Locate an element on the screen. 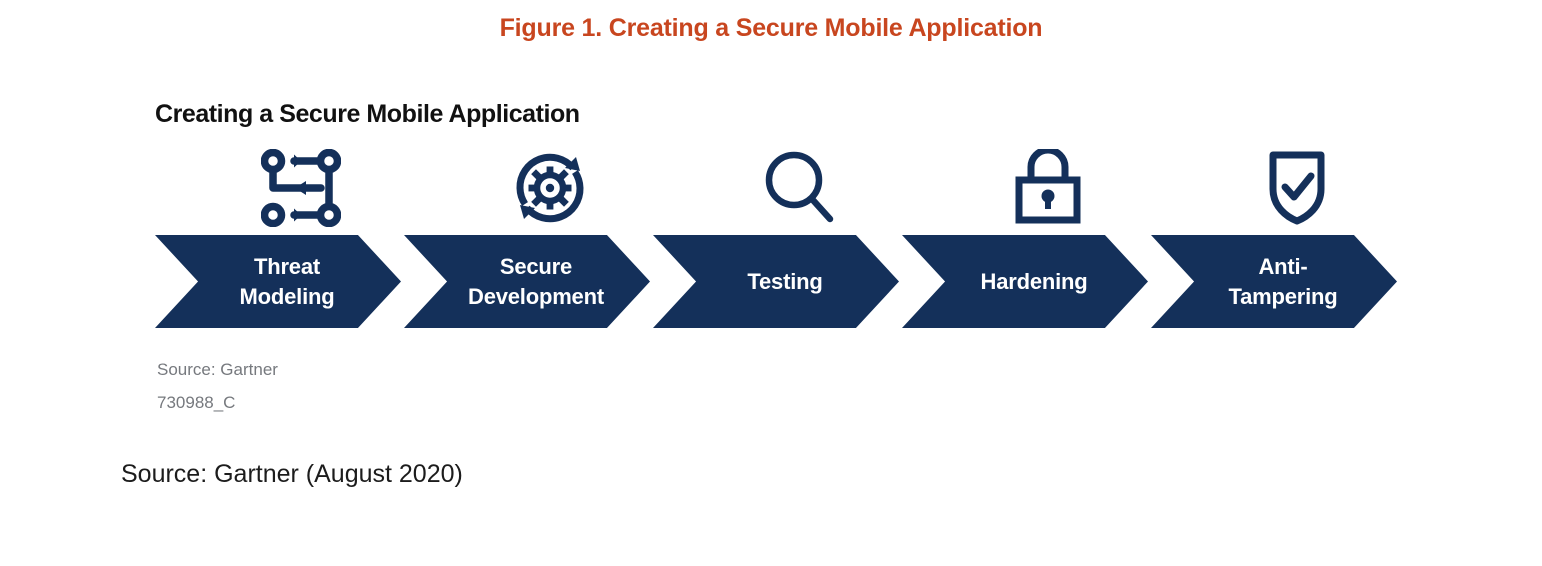  graphic-heading: Creating a Secure Mobile Application is located at coordinates (367, 114).